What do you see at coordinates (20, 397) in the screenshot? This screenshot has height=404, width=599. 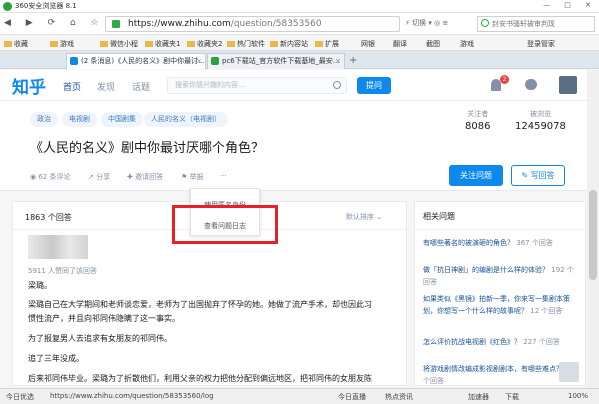 I see `status-today-picks: 今日优选` at bounding box center [20, 397].